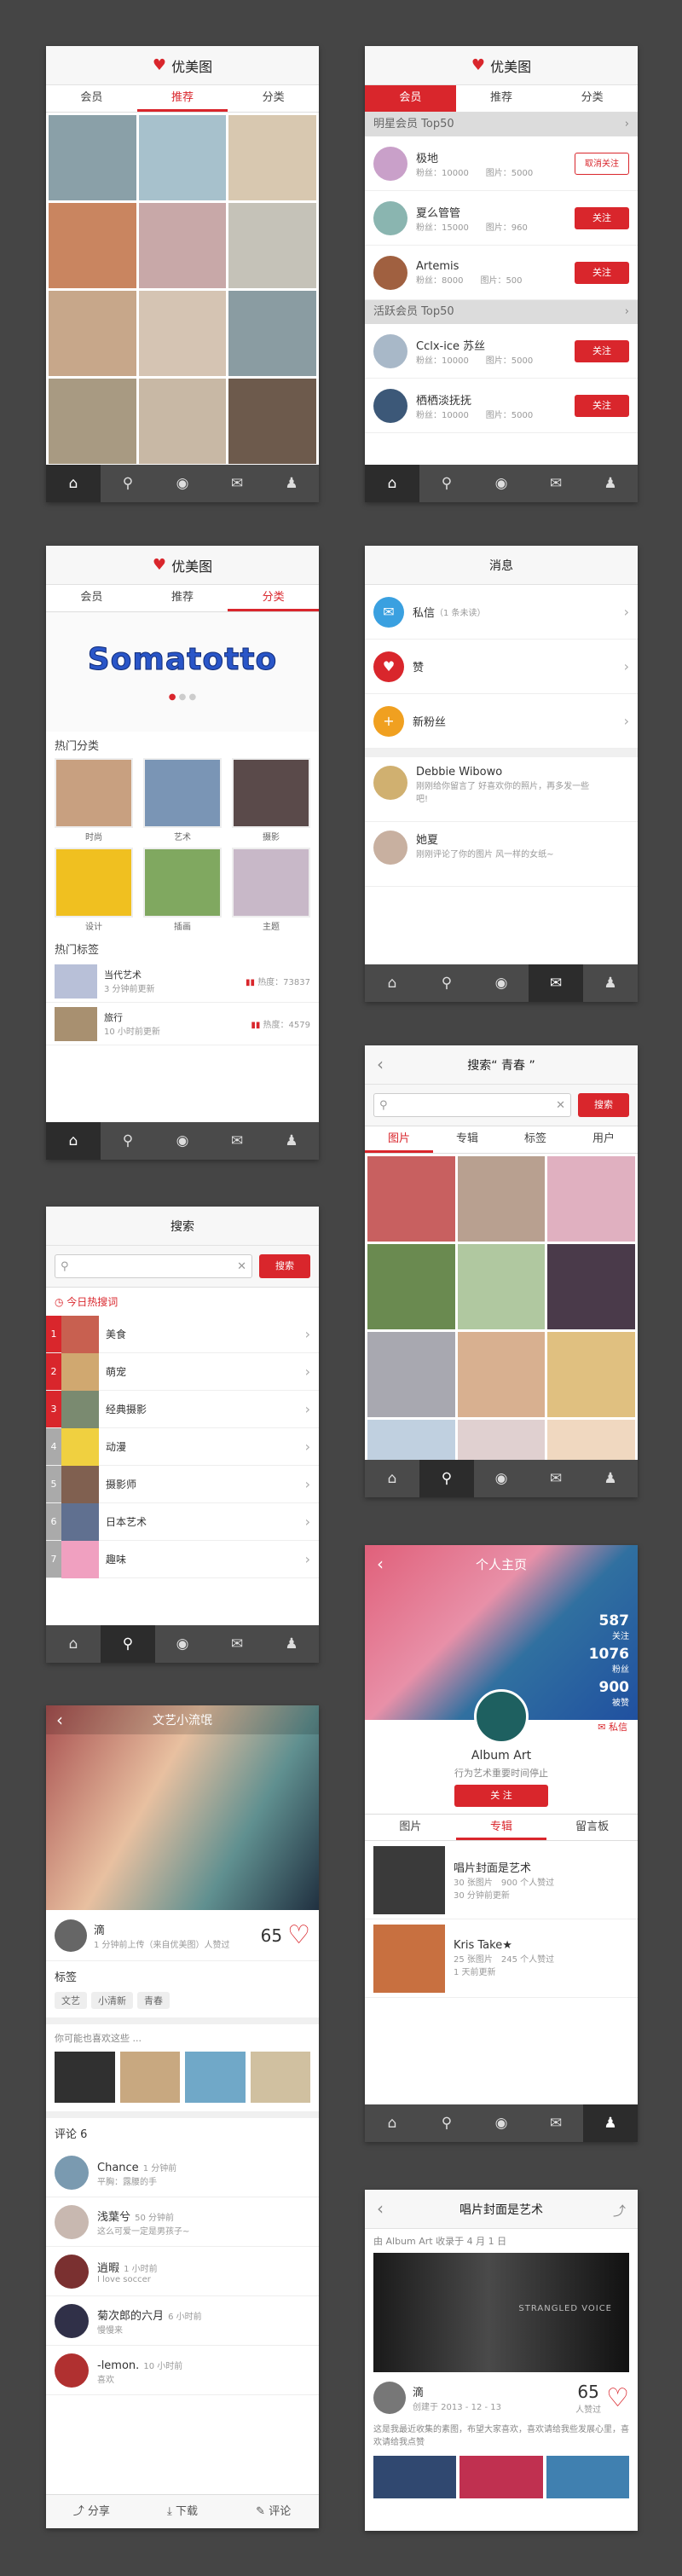  Describe the element at coordinates (183, 1559) in the screenshot. I see `hot-search-row: 7 趣味 ›` at that location.